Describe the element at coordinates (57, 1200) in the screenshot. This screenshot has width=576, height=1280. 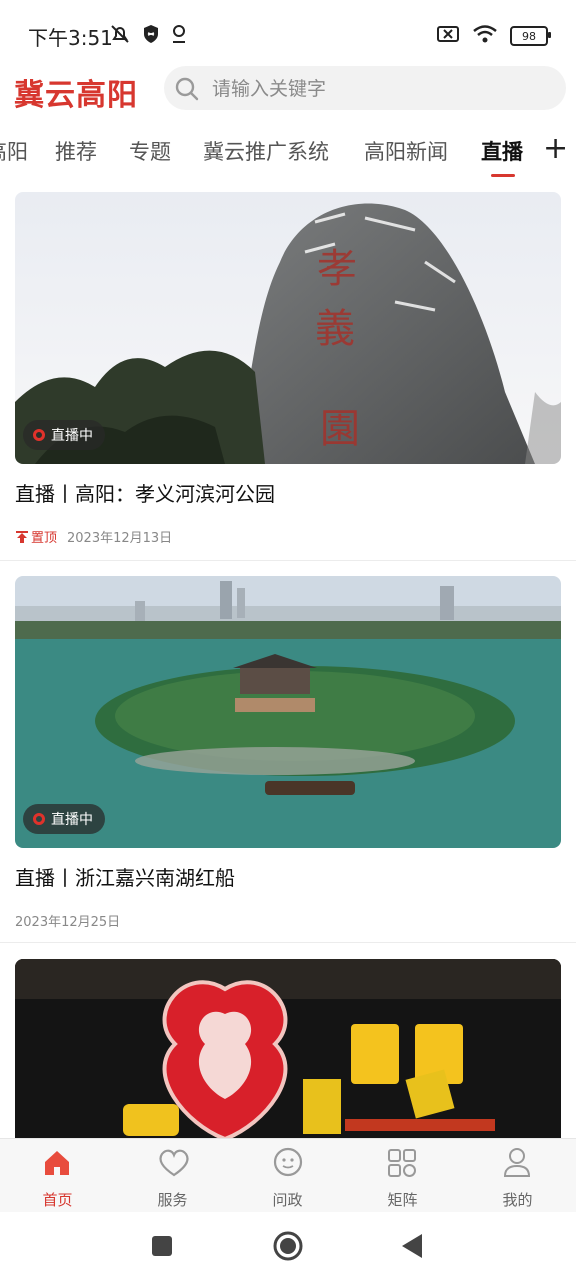
I see `nav-home-label: 首页` at that location.